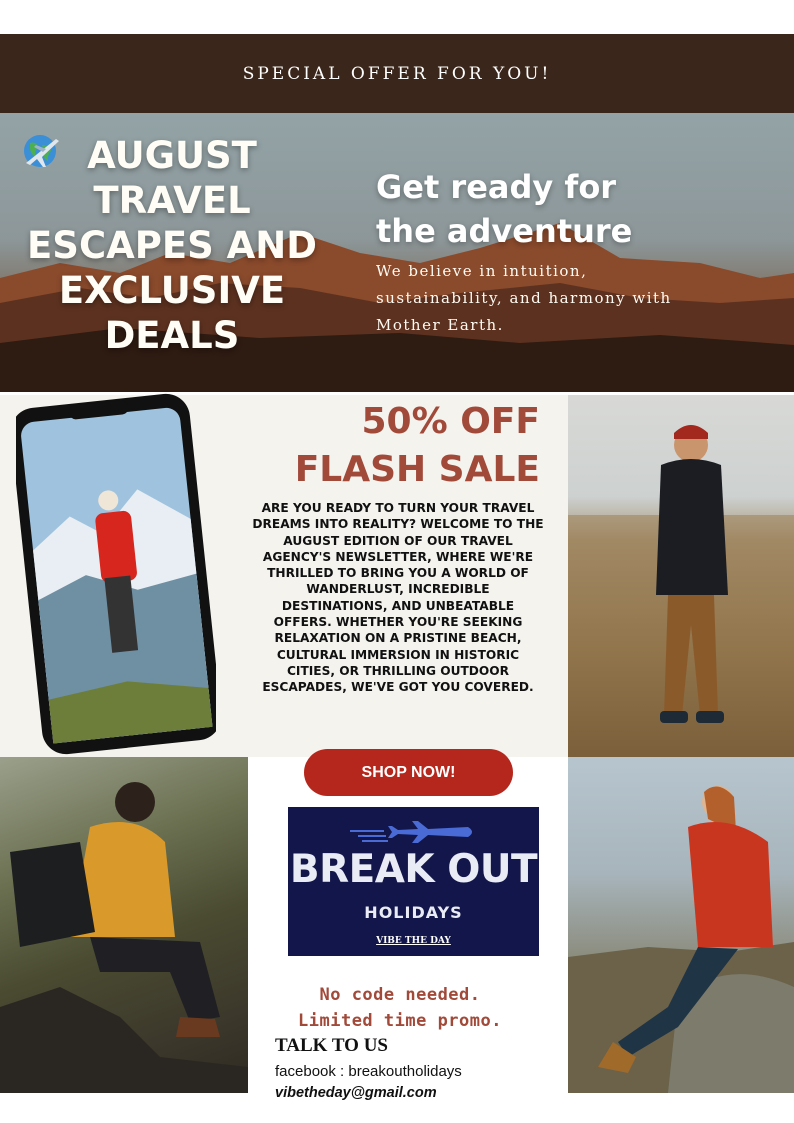  I want to click on sale-line: FLASH SALE, so click(417, 469).